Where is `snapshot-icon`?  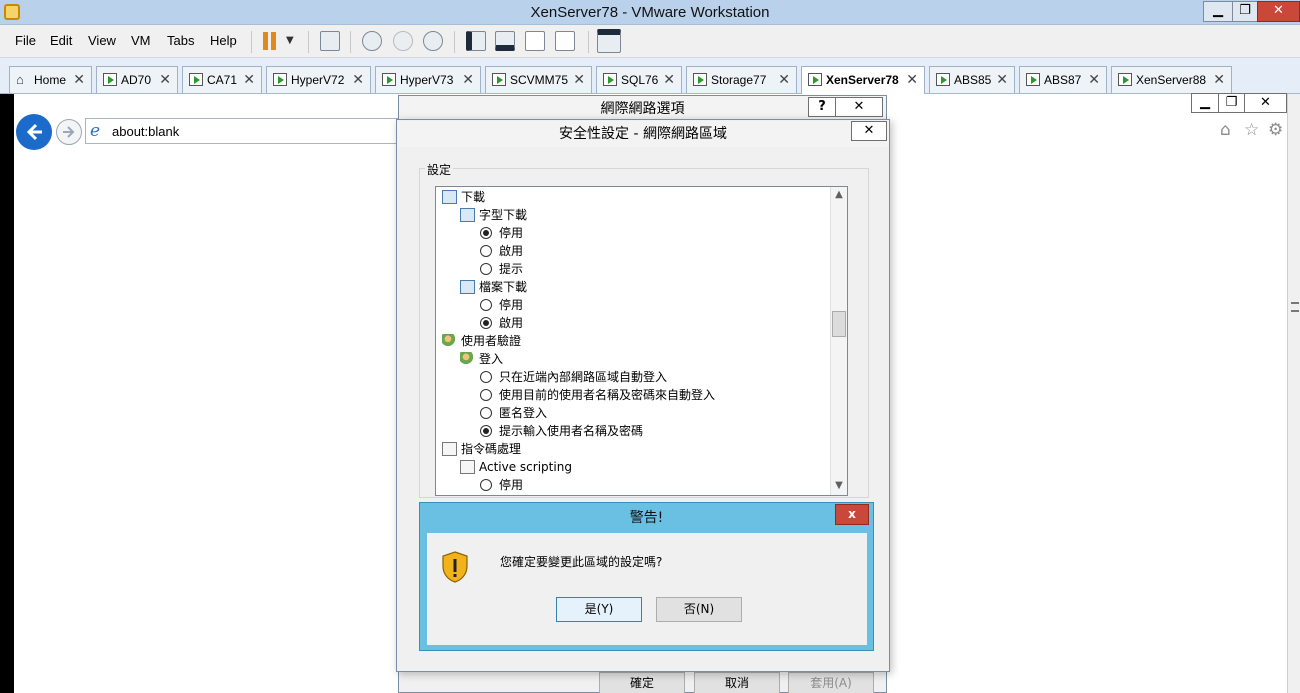 snapshot-icon is located at coordinates (372, 41).